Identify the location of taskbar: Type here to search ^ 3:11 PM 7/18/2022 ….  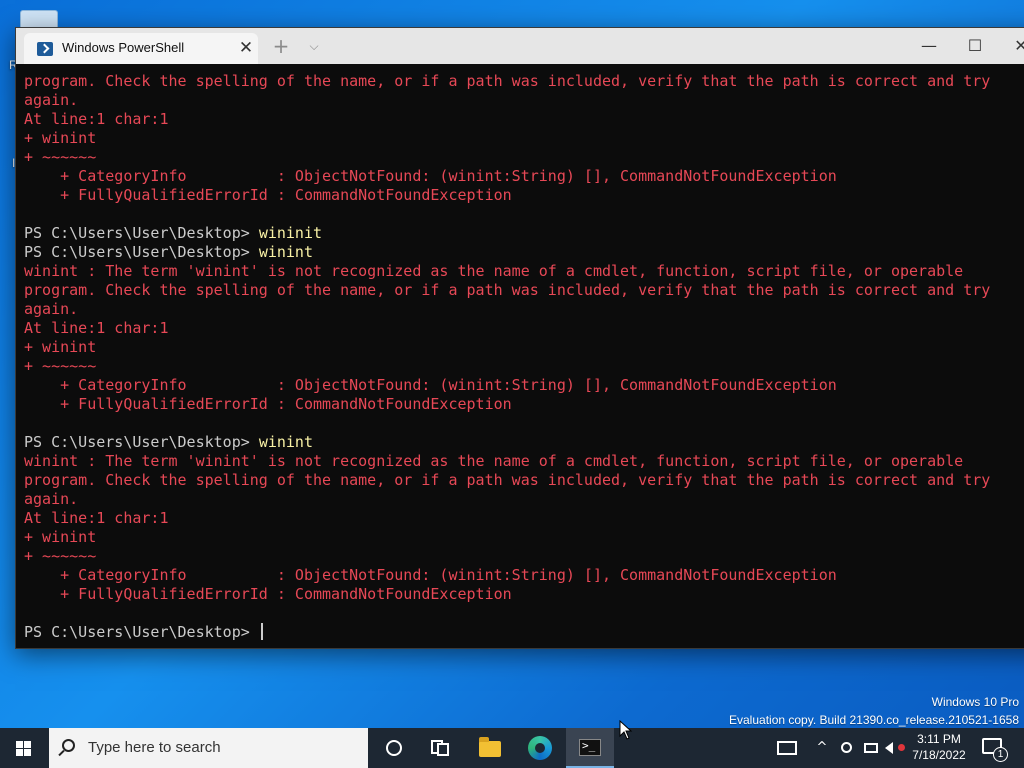
(512, 748).